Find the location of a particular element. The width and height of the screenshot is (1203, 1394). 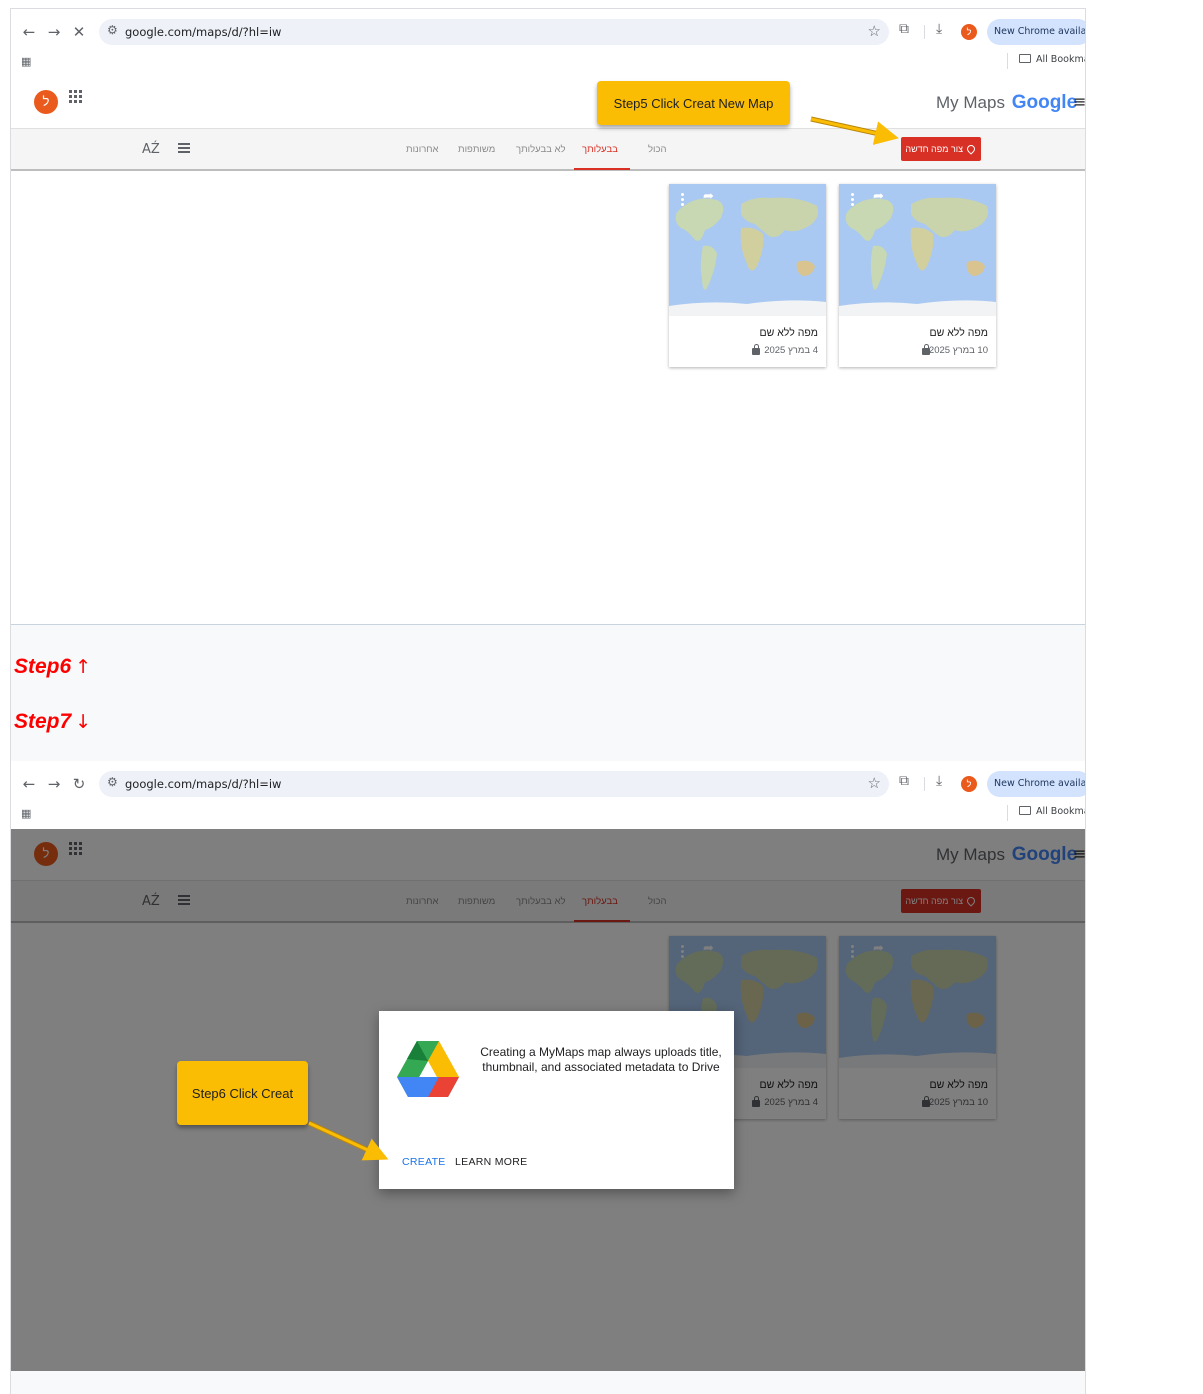

reload-icon: ↻ is located at coordinates (79, 784).